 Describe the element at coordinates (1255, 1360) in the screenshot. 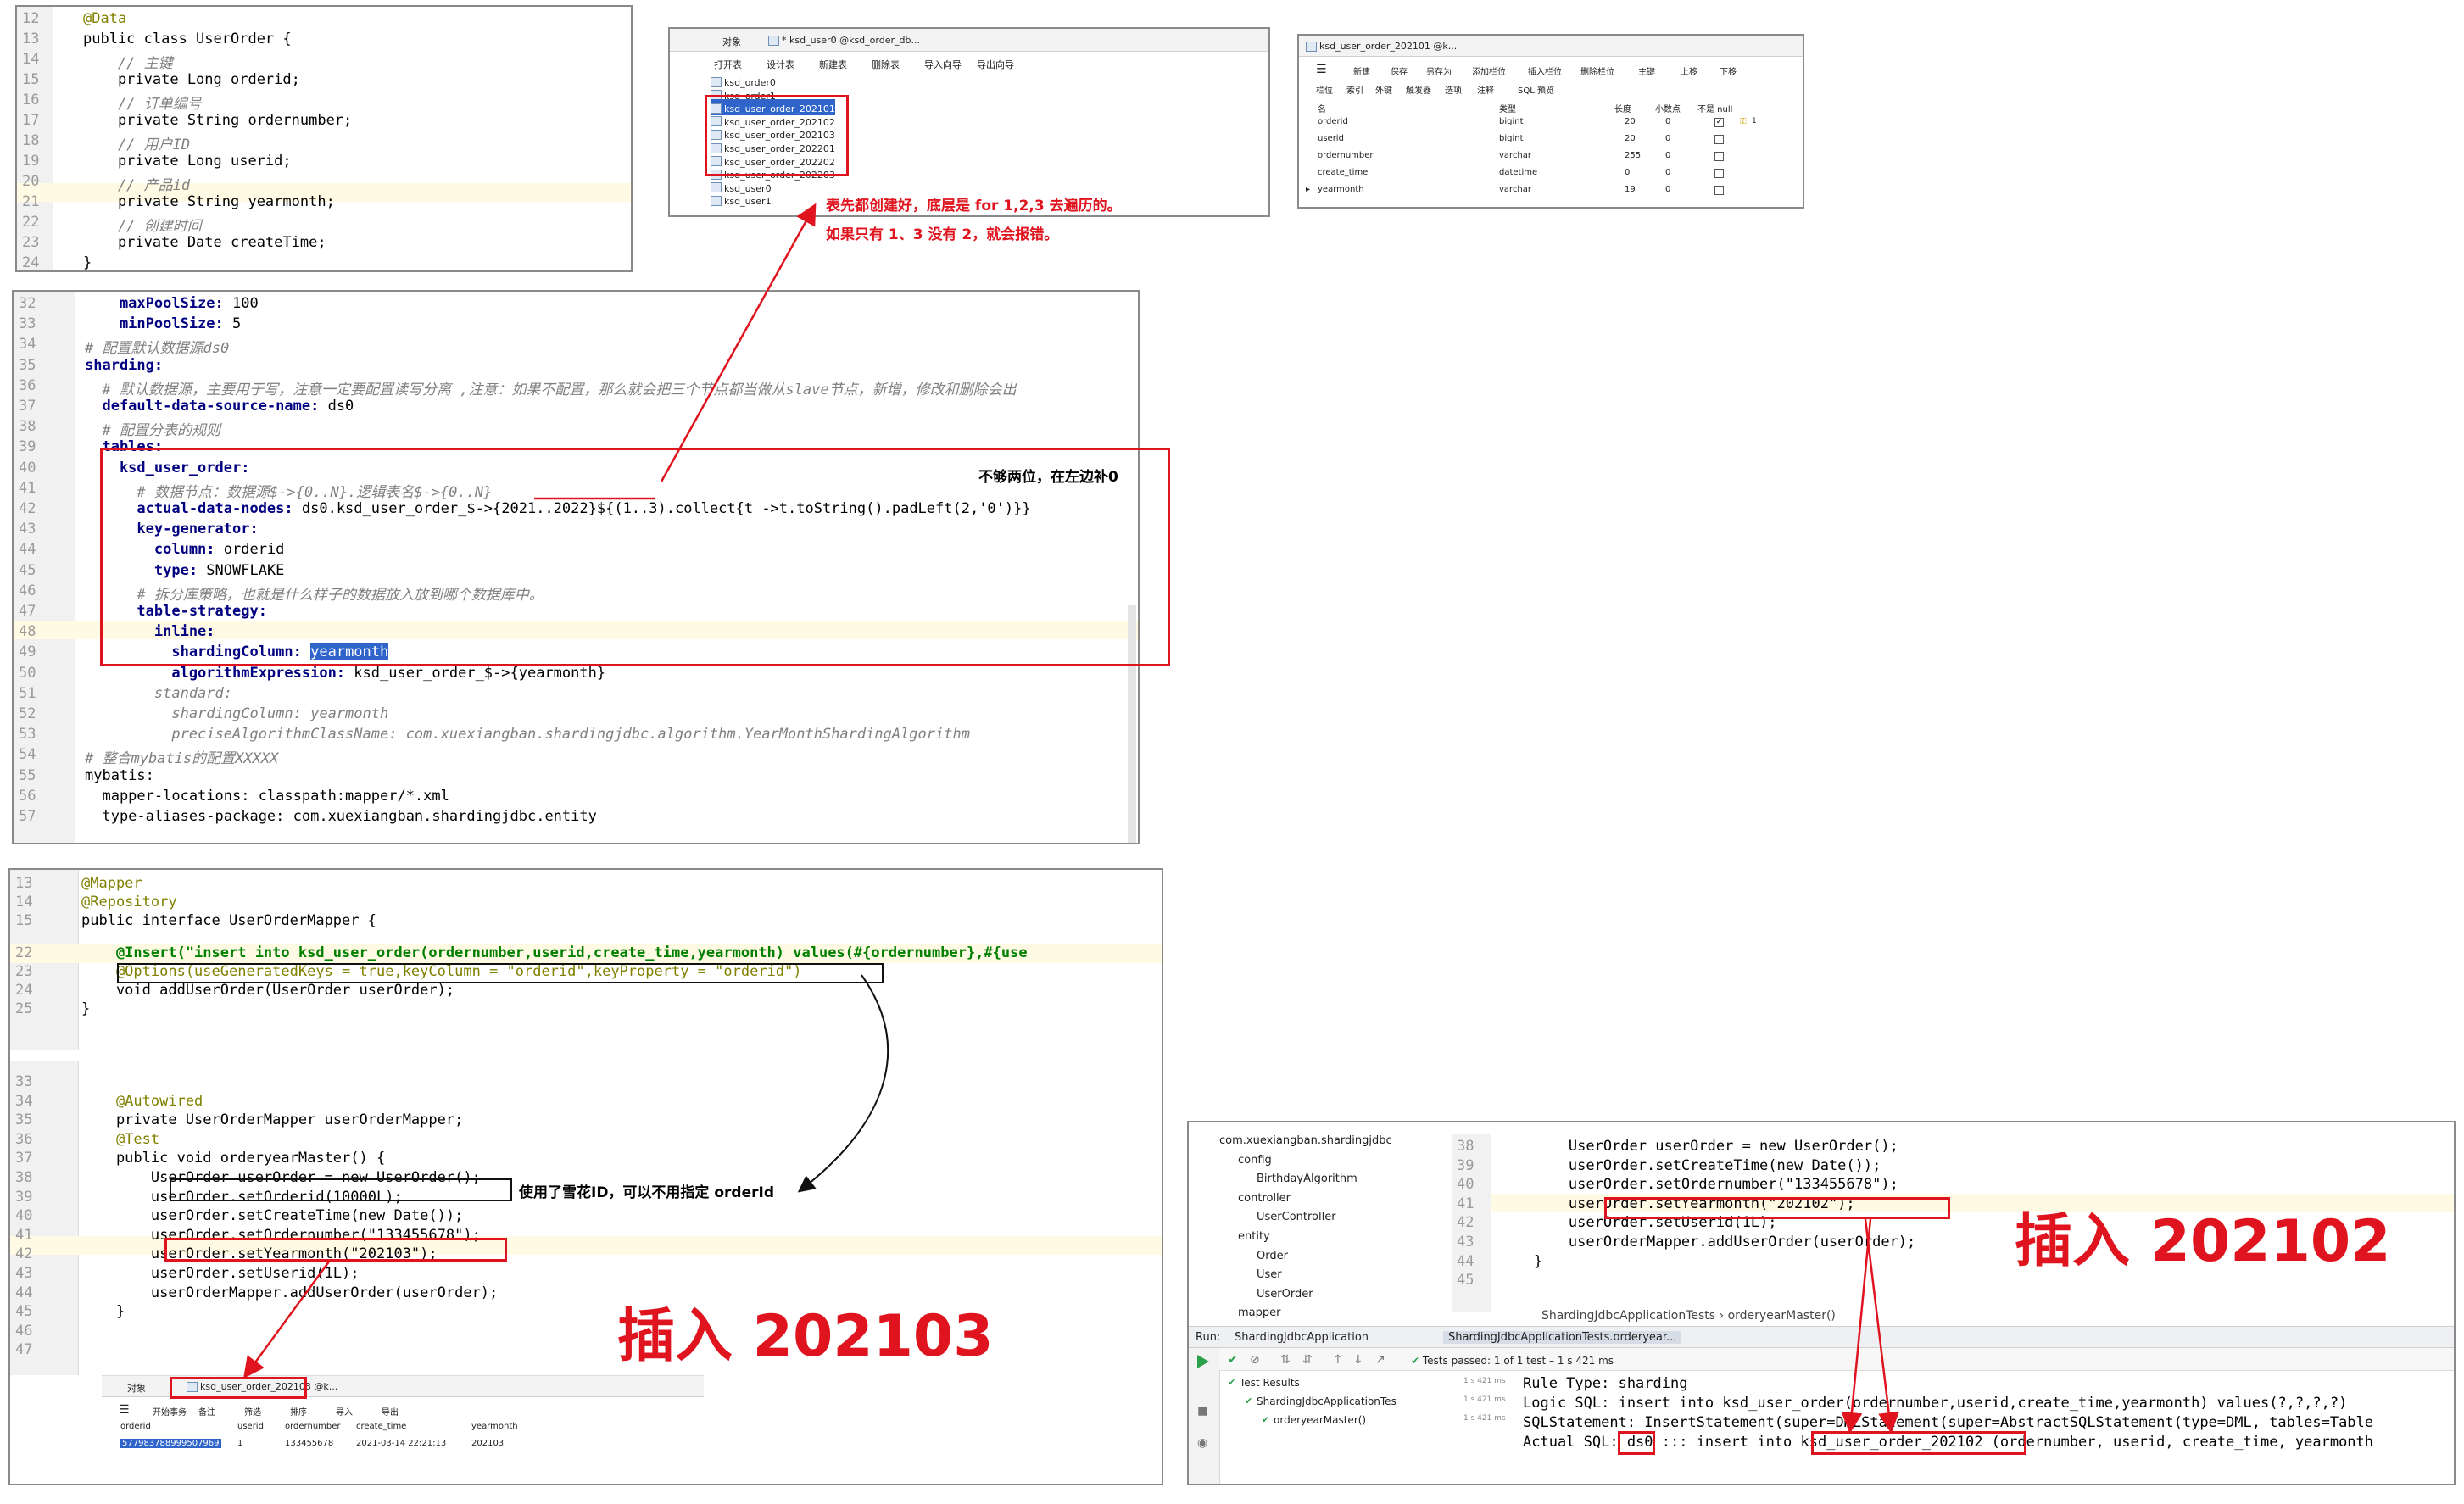

I see `ignore-icon: ⊘` at that location.